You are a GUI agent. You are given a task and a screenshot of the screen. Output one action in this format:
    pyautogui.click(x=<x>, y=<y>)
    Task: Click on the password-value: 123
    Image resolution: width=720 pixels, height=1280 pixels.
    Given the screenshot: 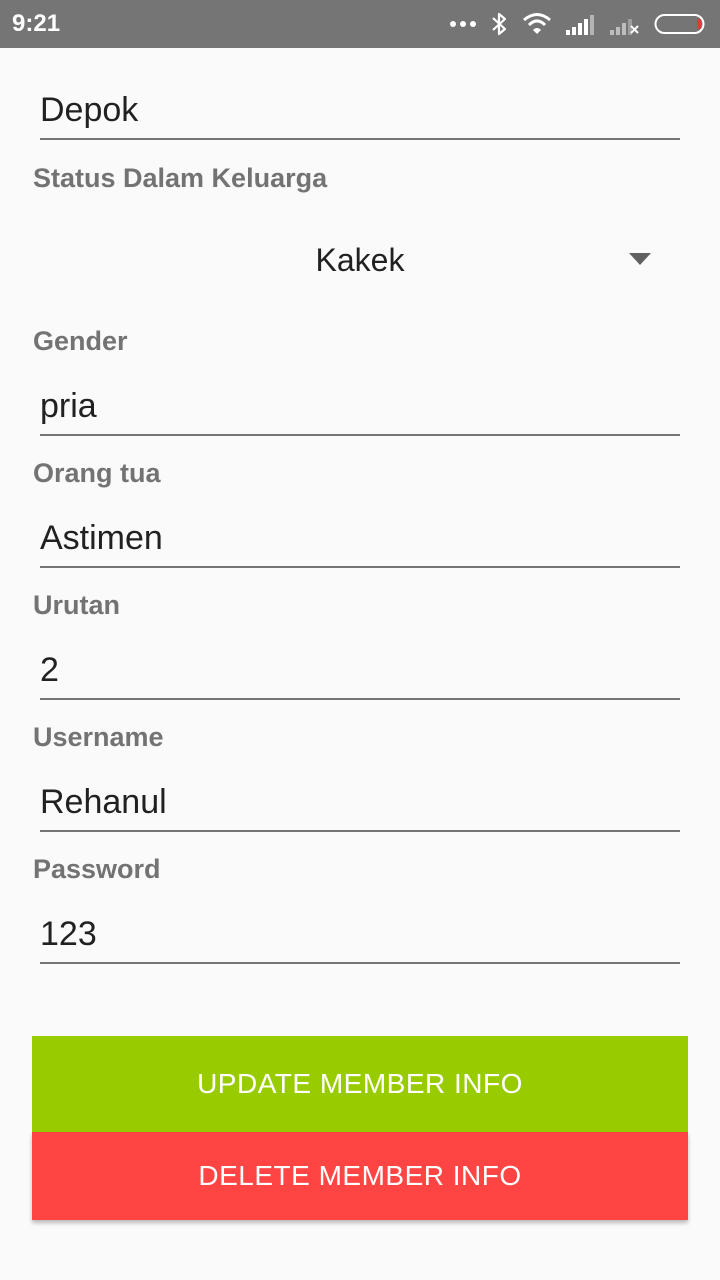 What is the action you would take?
    pyautogui.click(x=68, y=934)
    